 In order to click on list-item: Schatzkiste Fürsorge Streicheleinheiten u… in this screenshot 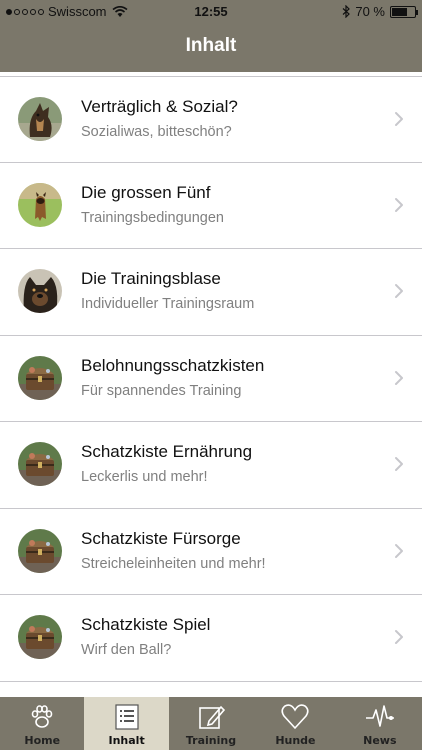, I will do `click(211, 551)`.